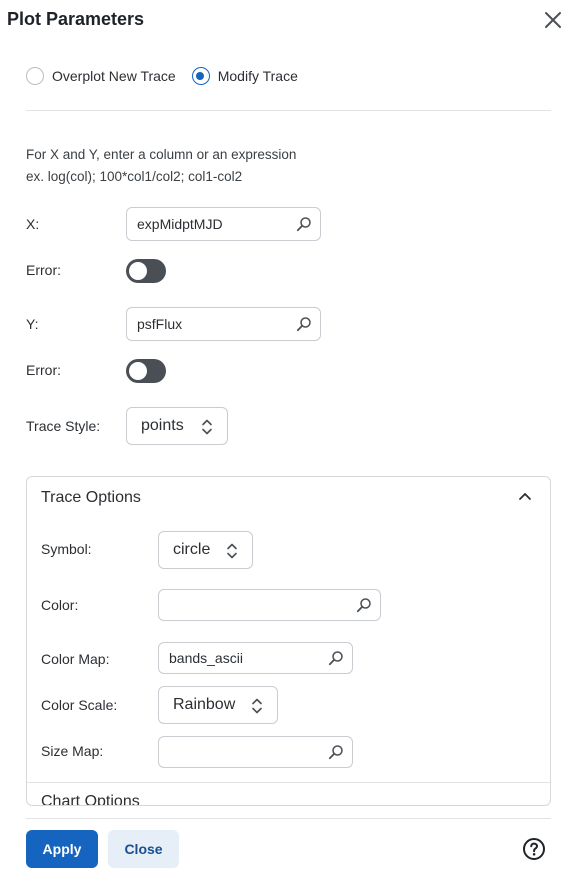 This screenshot has width=570, height=890. Describe the element at coordinates (534, 849) in the screenshot. I see `help-icon` at that location.